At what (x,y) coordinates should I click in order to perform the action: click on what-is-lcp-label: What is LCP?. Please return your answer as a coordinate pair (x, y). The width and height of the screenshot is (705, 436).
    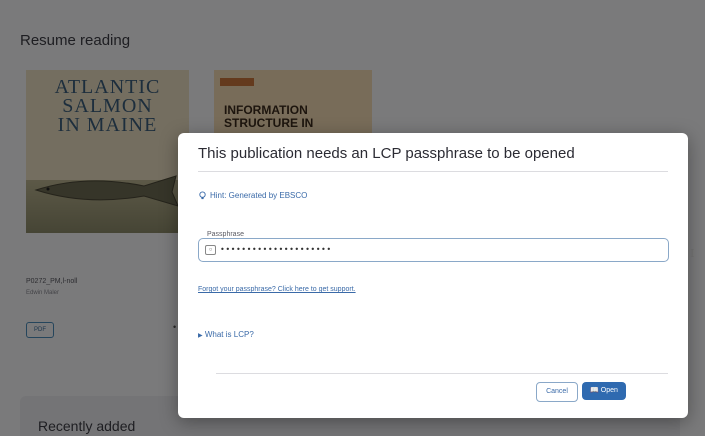
    Looking at the image, I should click on (229, 334).